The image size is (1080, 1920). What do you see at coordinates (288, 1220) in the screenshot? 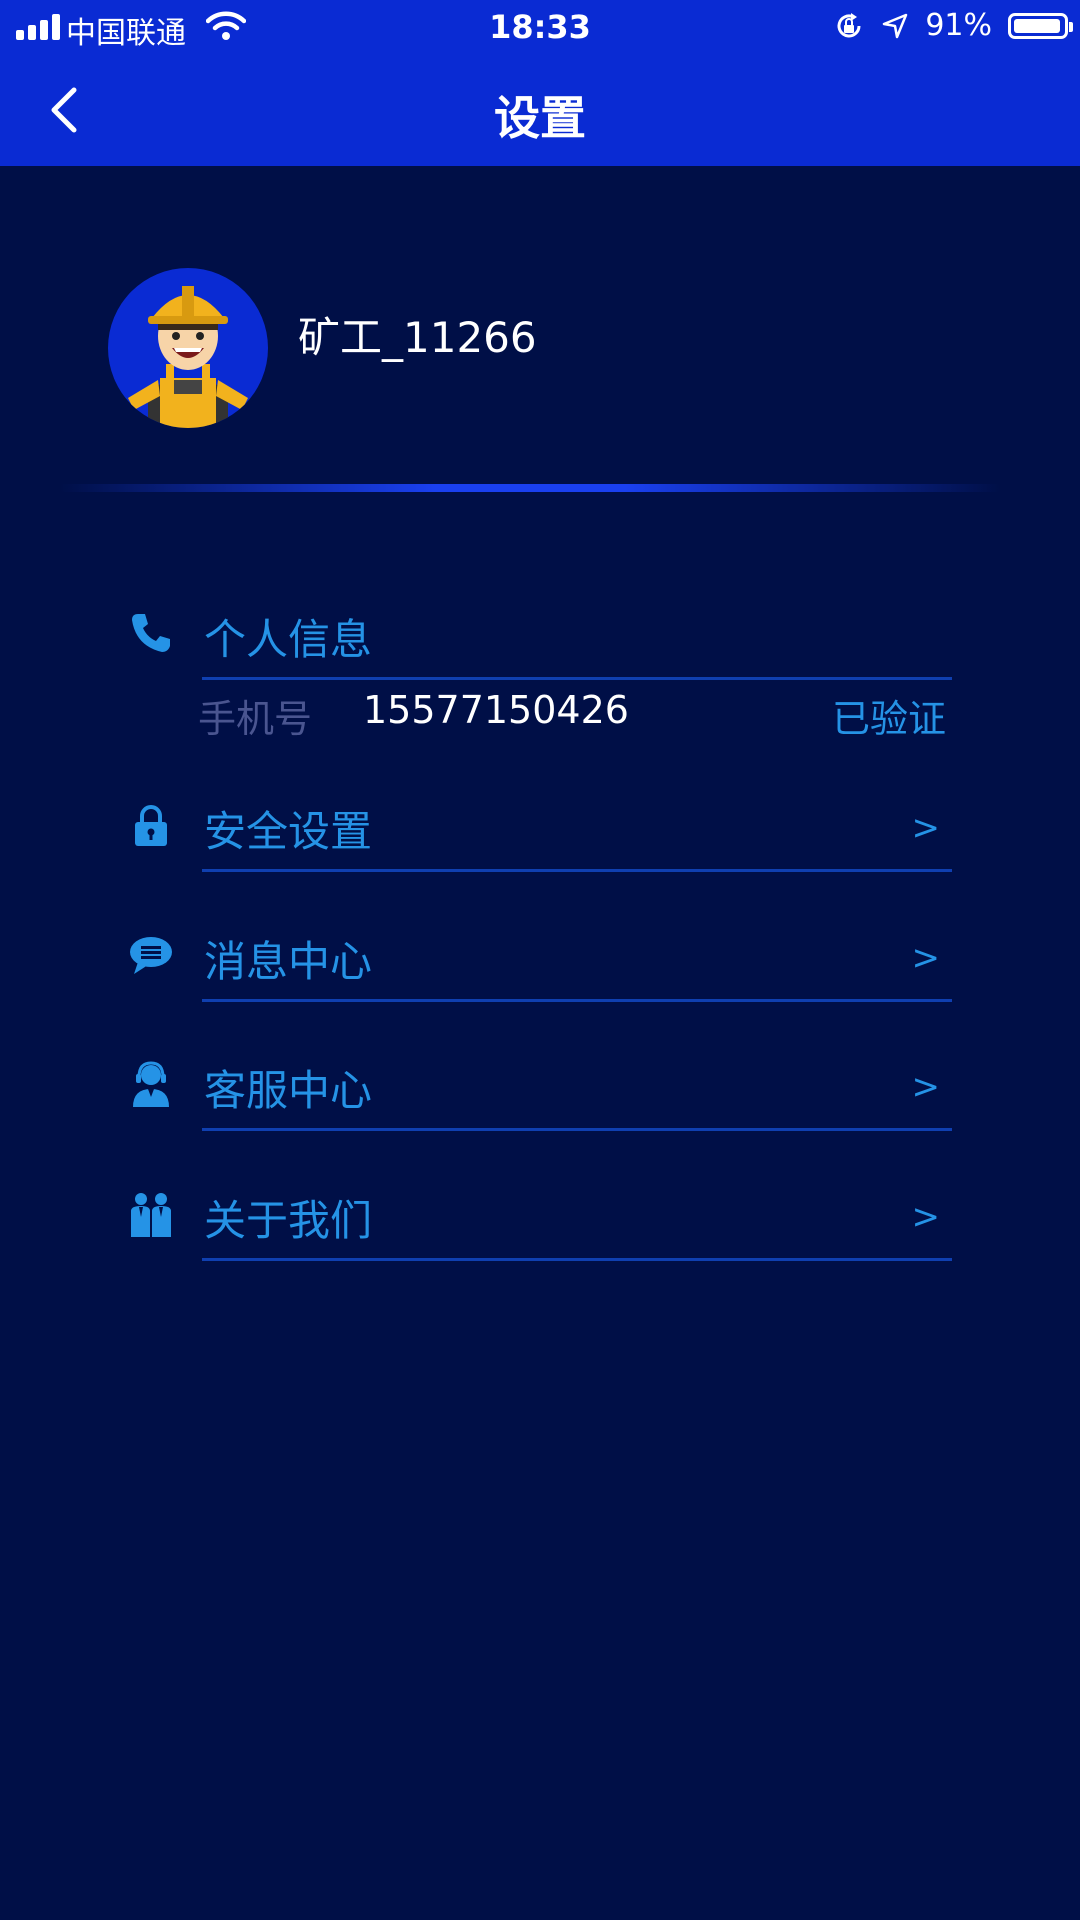
I see `menu-item-label: 关于我们` at bounding box center [288, 1220].